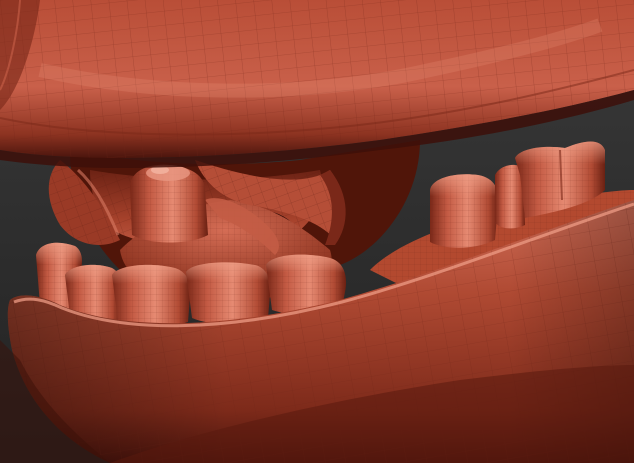 The height and width of the screenshot is (463, 634). I want to click on rear-molar, so click(169, 203).